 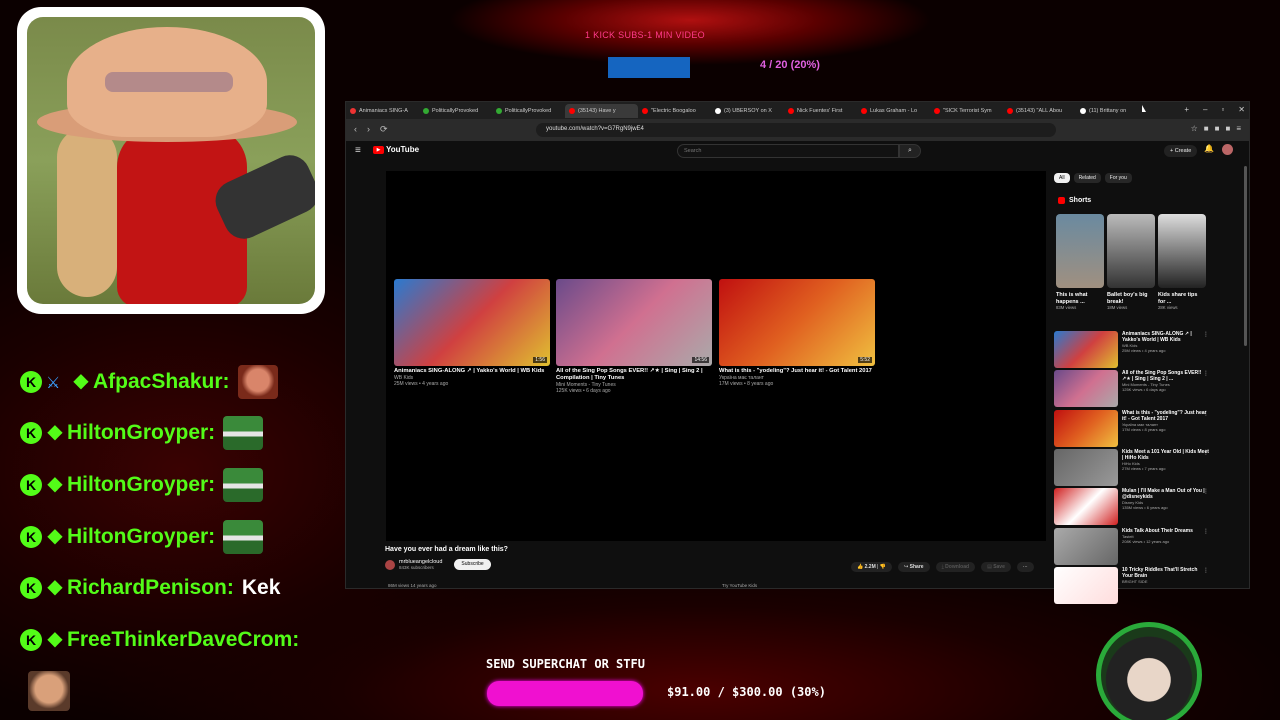 I want to click on browser-tab: (11) Brittany on, so click(x=1112, y=111).